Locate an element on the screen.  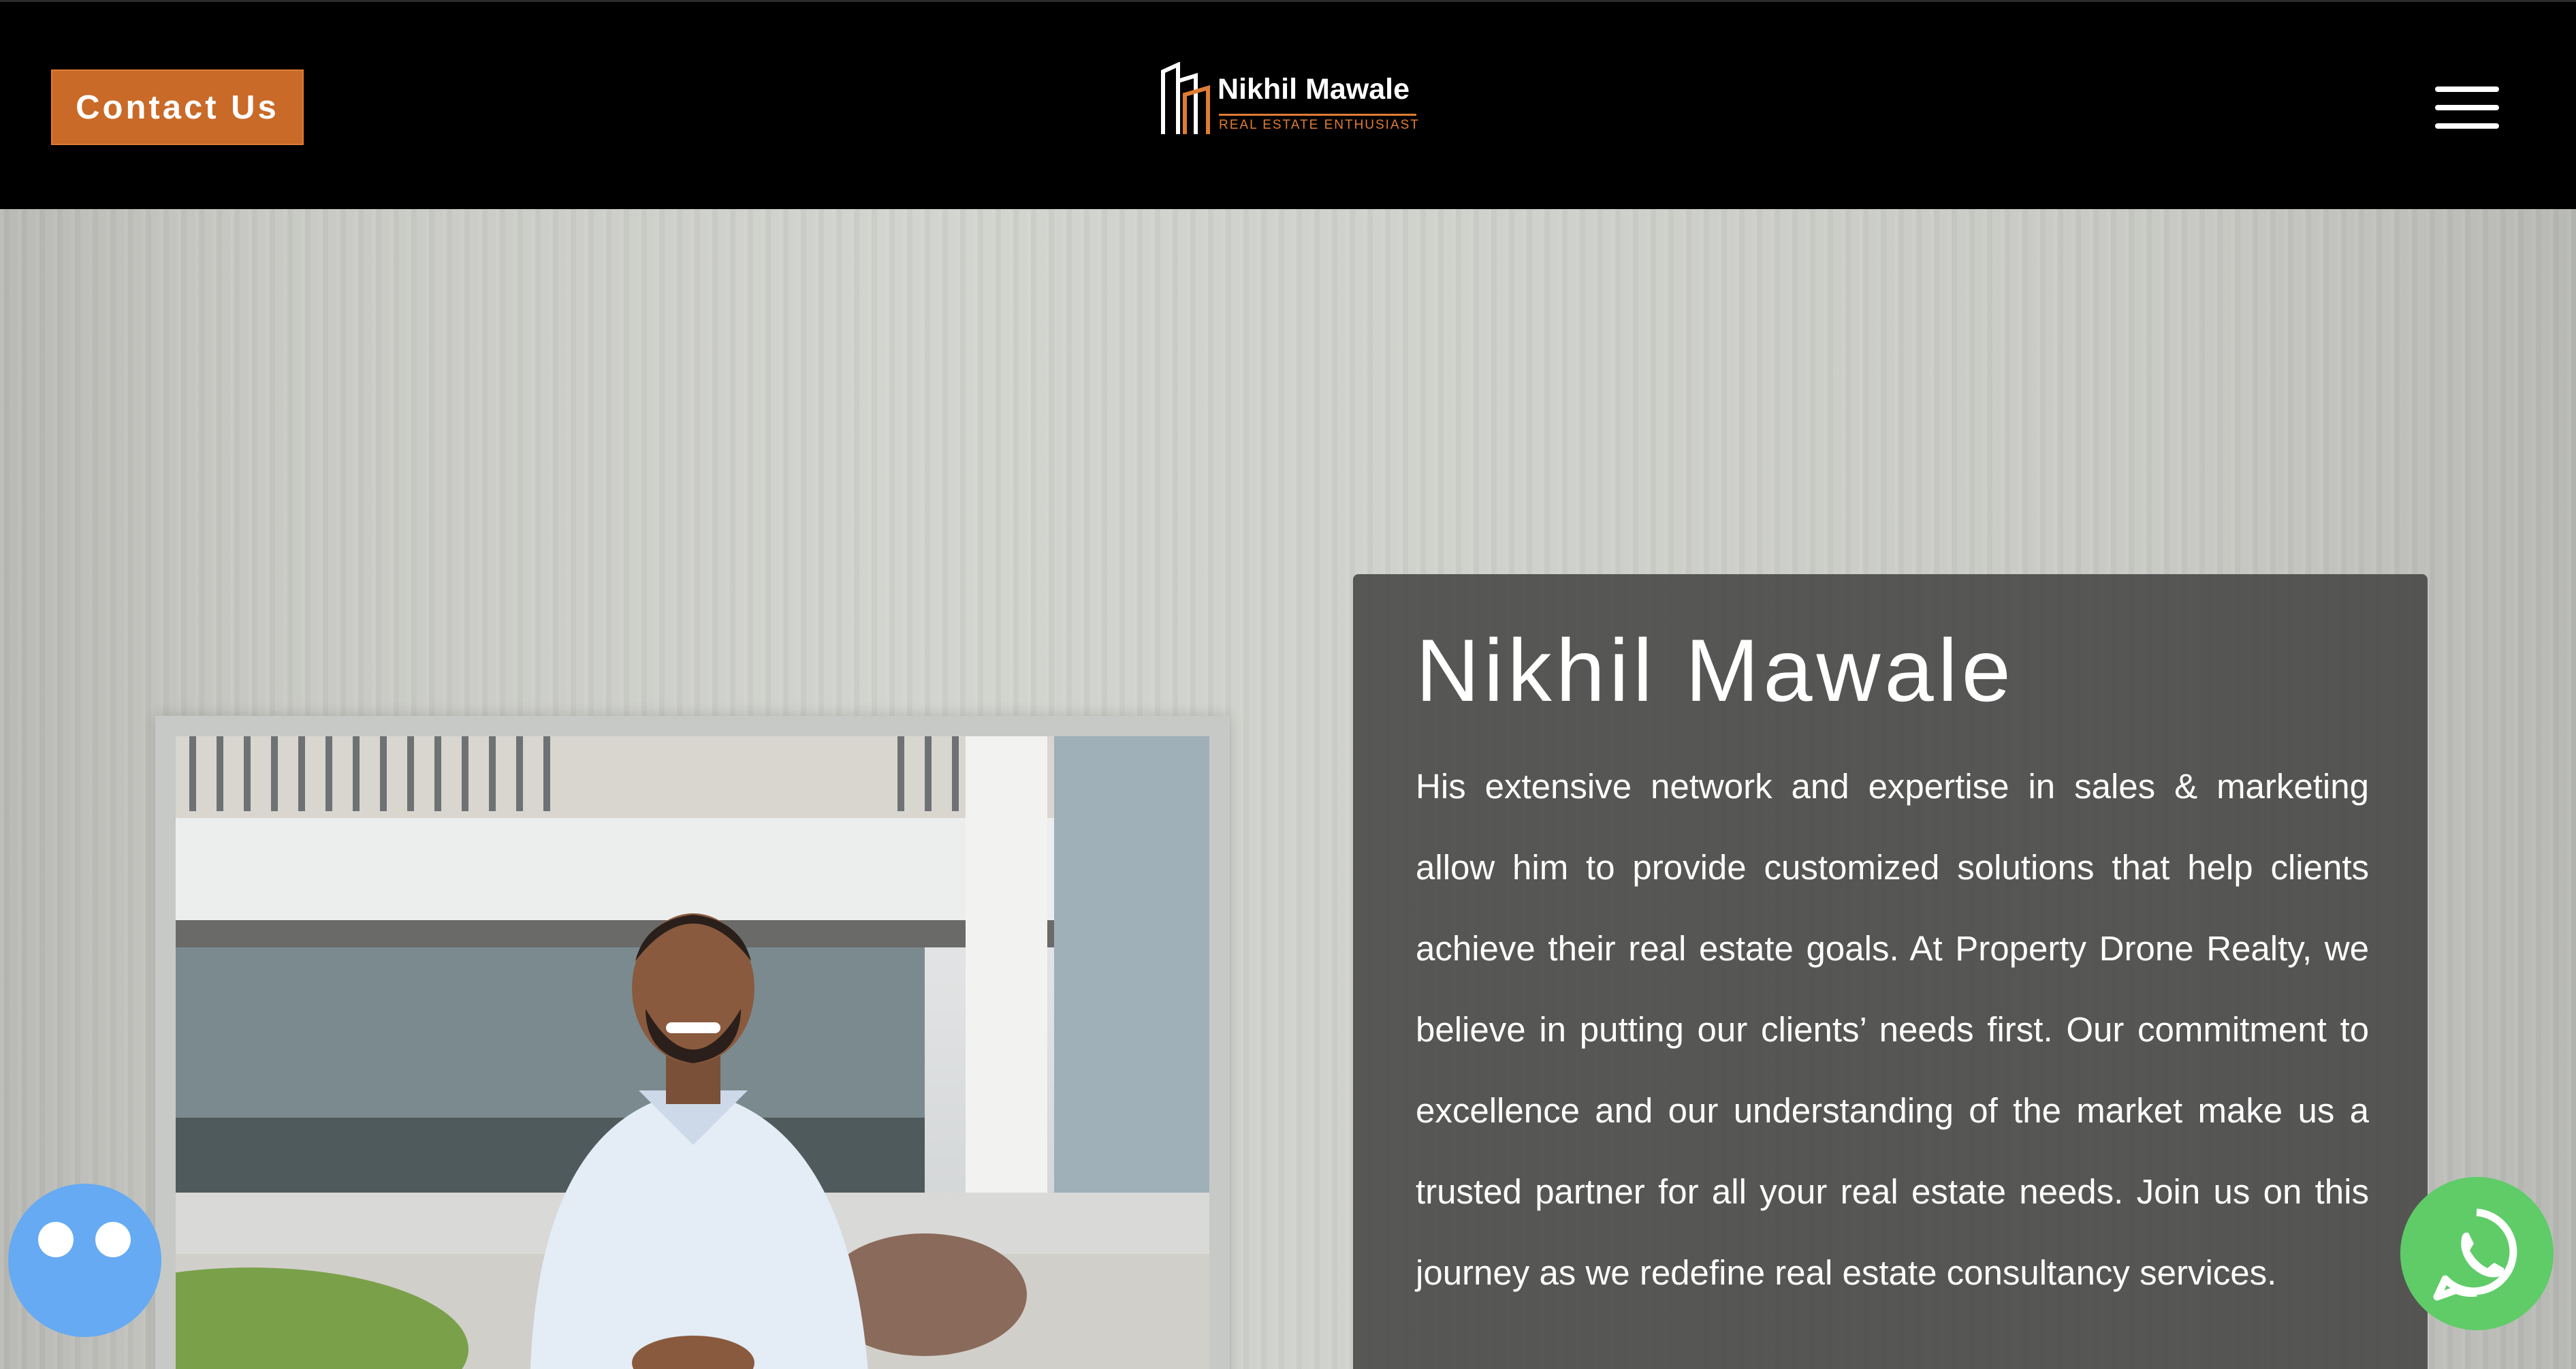
chat-bot-icon is located at coordinates (84, 1260).